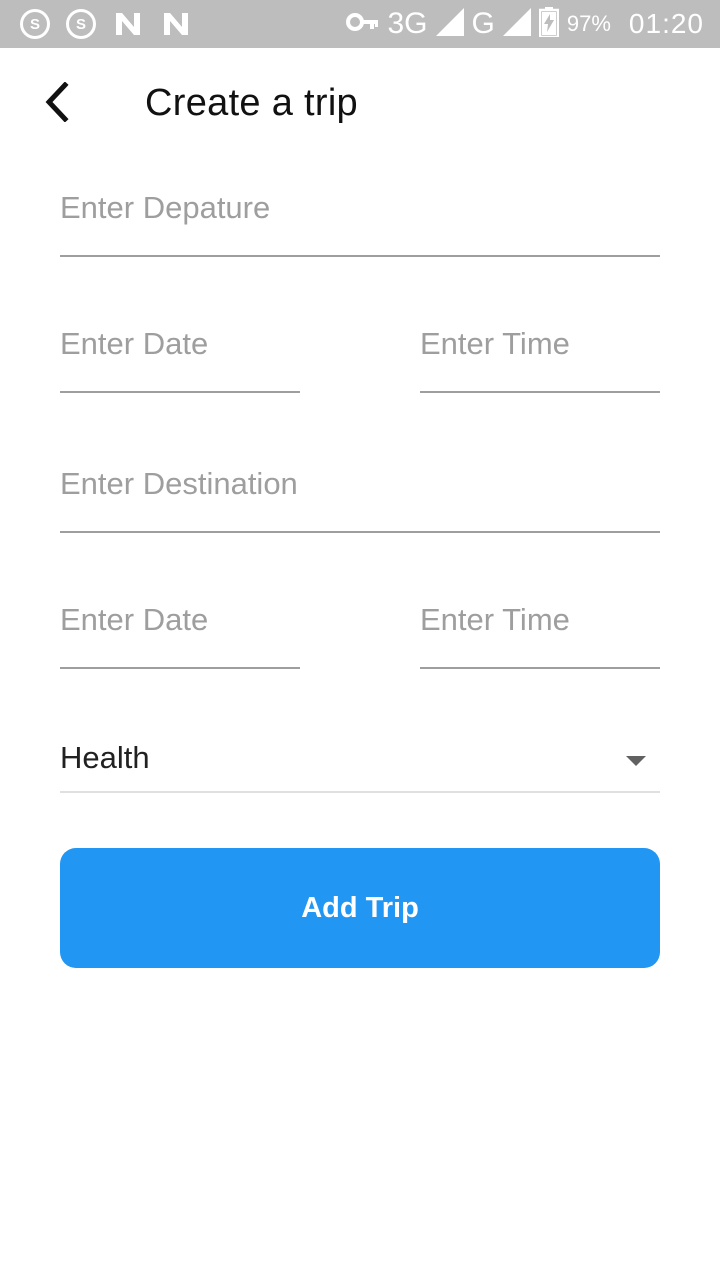 This screenshot has width=720, height=1280. What do you see at coordinates (540, 344) in the screenshot?
I see `departure-time-input` at bounding box center [540, 344].